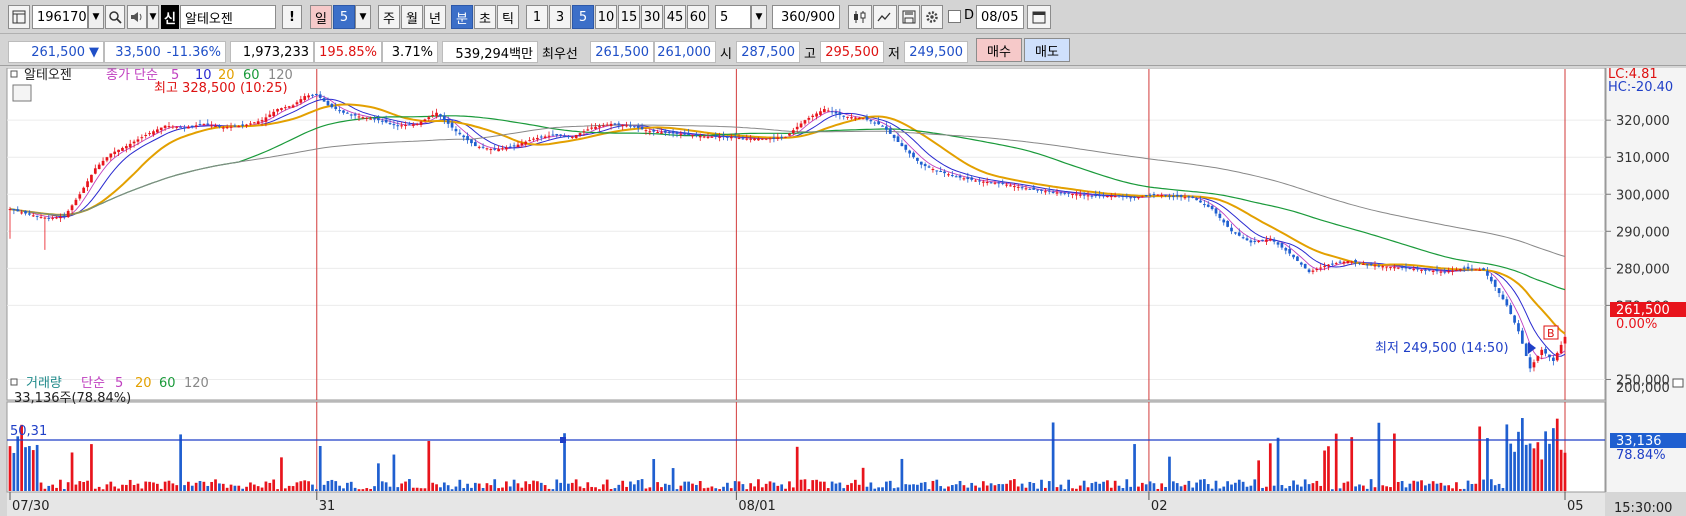 This screenshot has width=1686, height=516. Describe the element at coordinates (1047, 50) in the screenshot. I see `sell-button: 매도` at that location.